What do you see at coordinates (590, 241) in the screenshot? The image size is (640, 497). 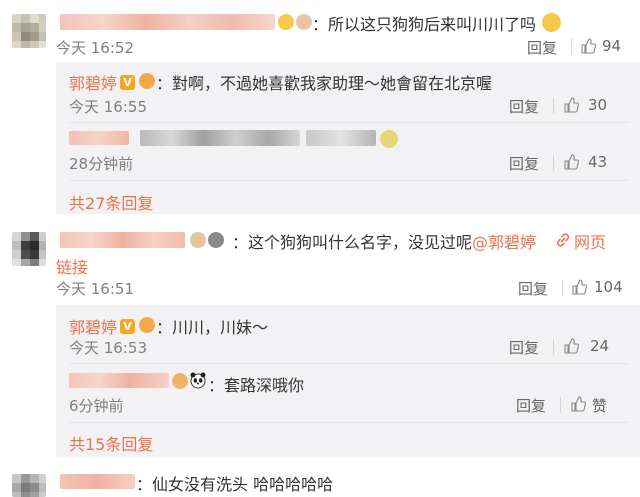 I see `web-link-label: 网页` at bounding box center [590, 241].